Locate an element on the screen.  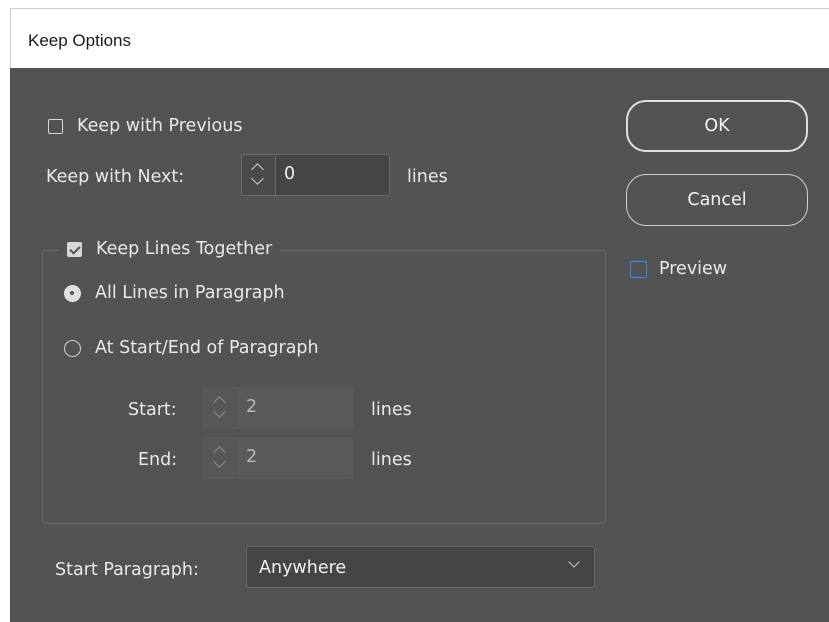
preview-row: Preview is located at coordinates (678, 269).